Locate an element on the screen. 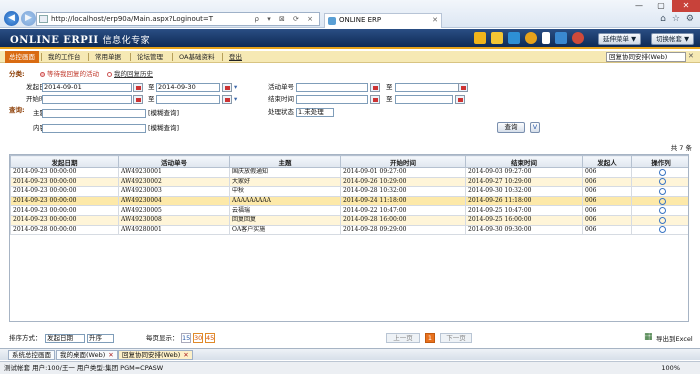 The image size is (700, 374). begin-time-to-input is located at coordinates (188, 99).